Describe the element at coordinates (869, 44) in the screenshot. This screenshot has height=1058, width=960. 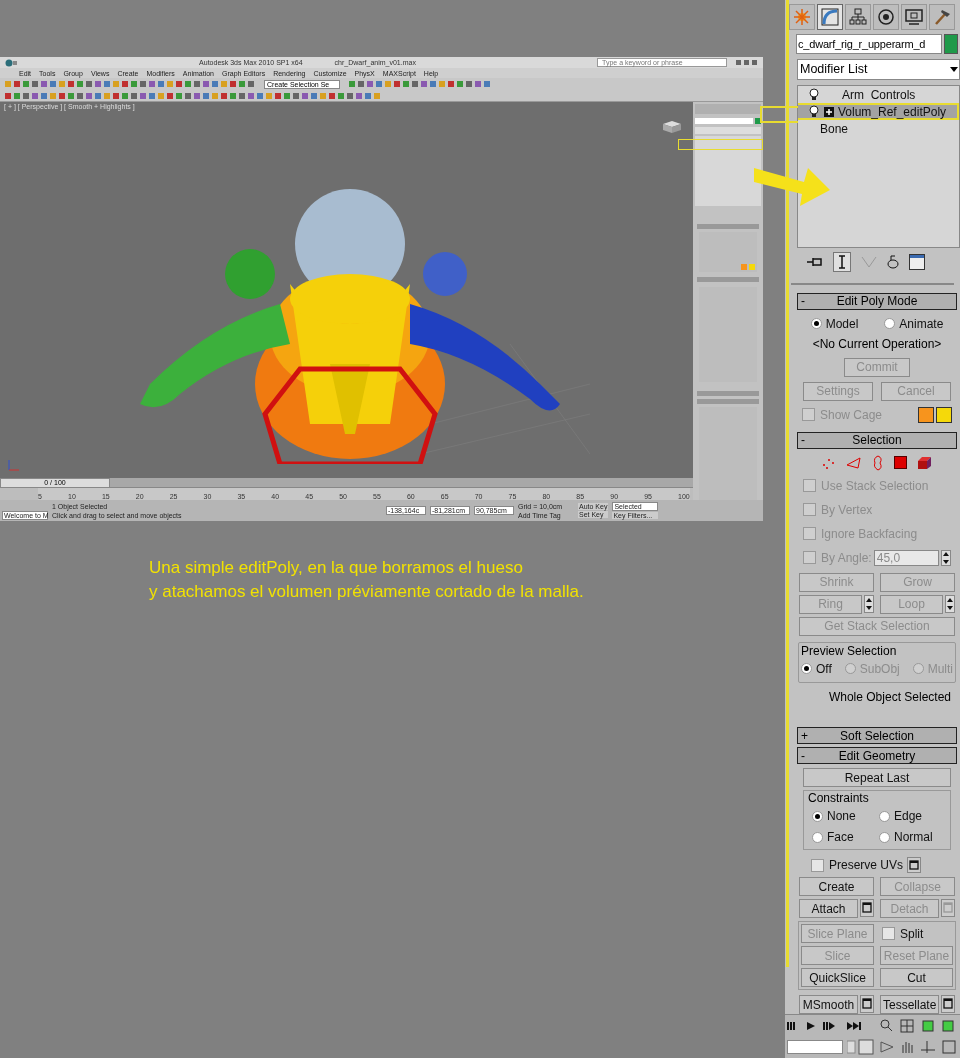
I see `object-name-field: c_dwarf_rig_r_upperarm_d` at that location.